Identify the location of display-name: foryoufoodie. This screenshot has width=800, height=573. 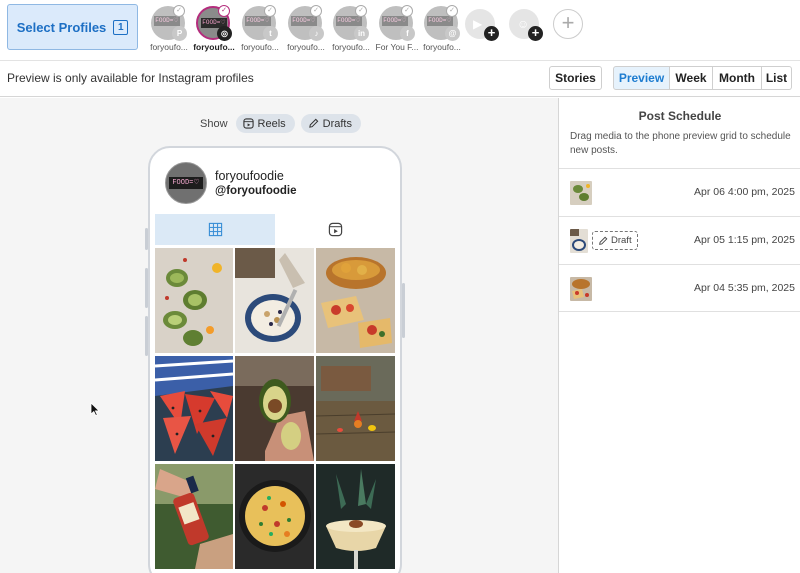
(249, 176).